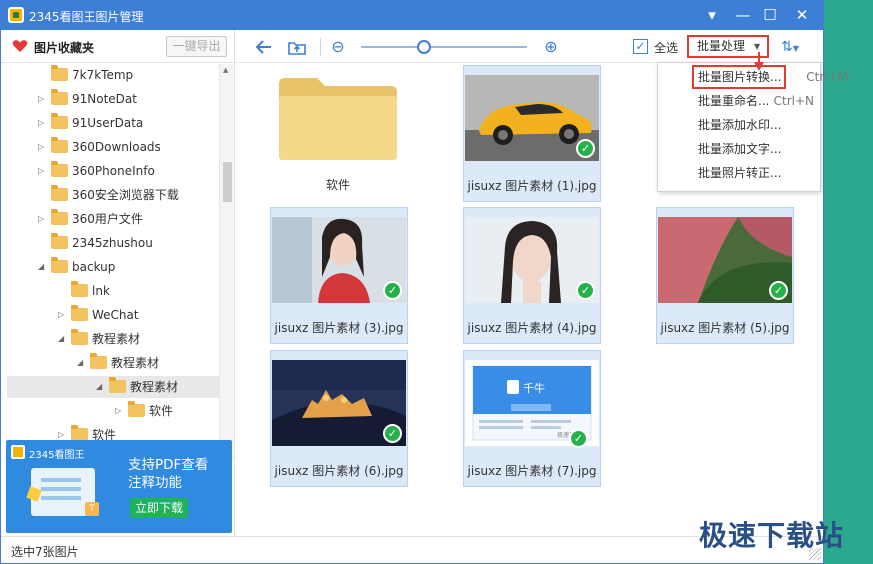 Image resolution: width=873 pixels, height=564 pixels. I want to click on scrollbar-thumb, so click(227, 182).